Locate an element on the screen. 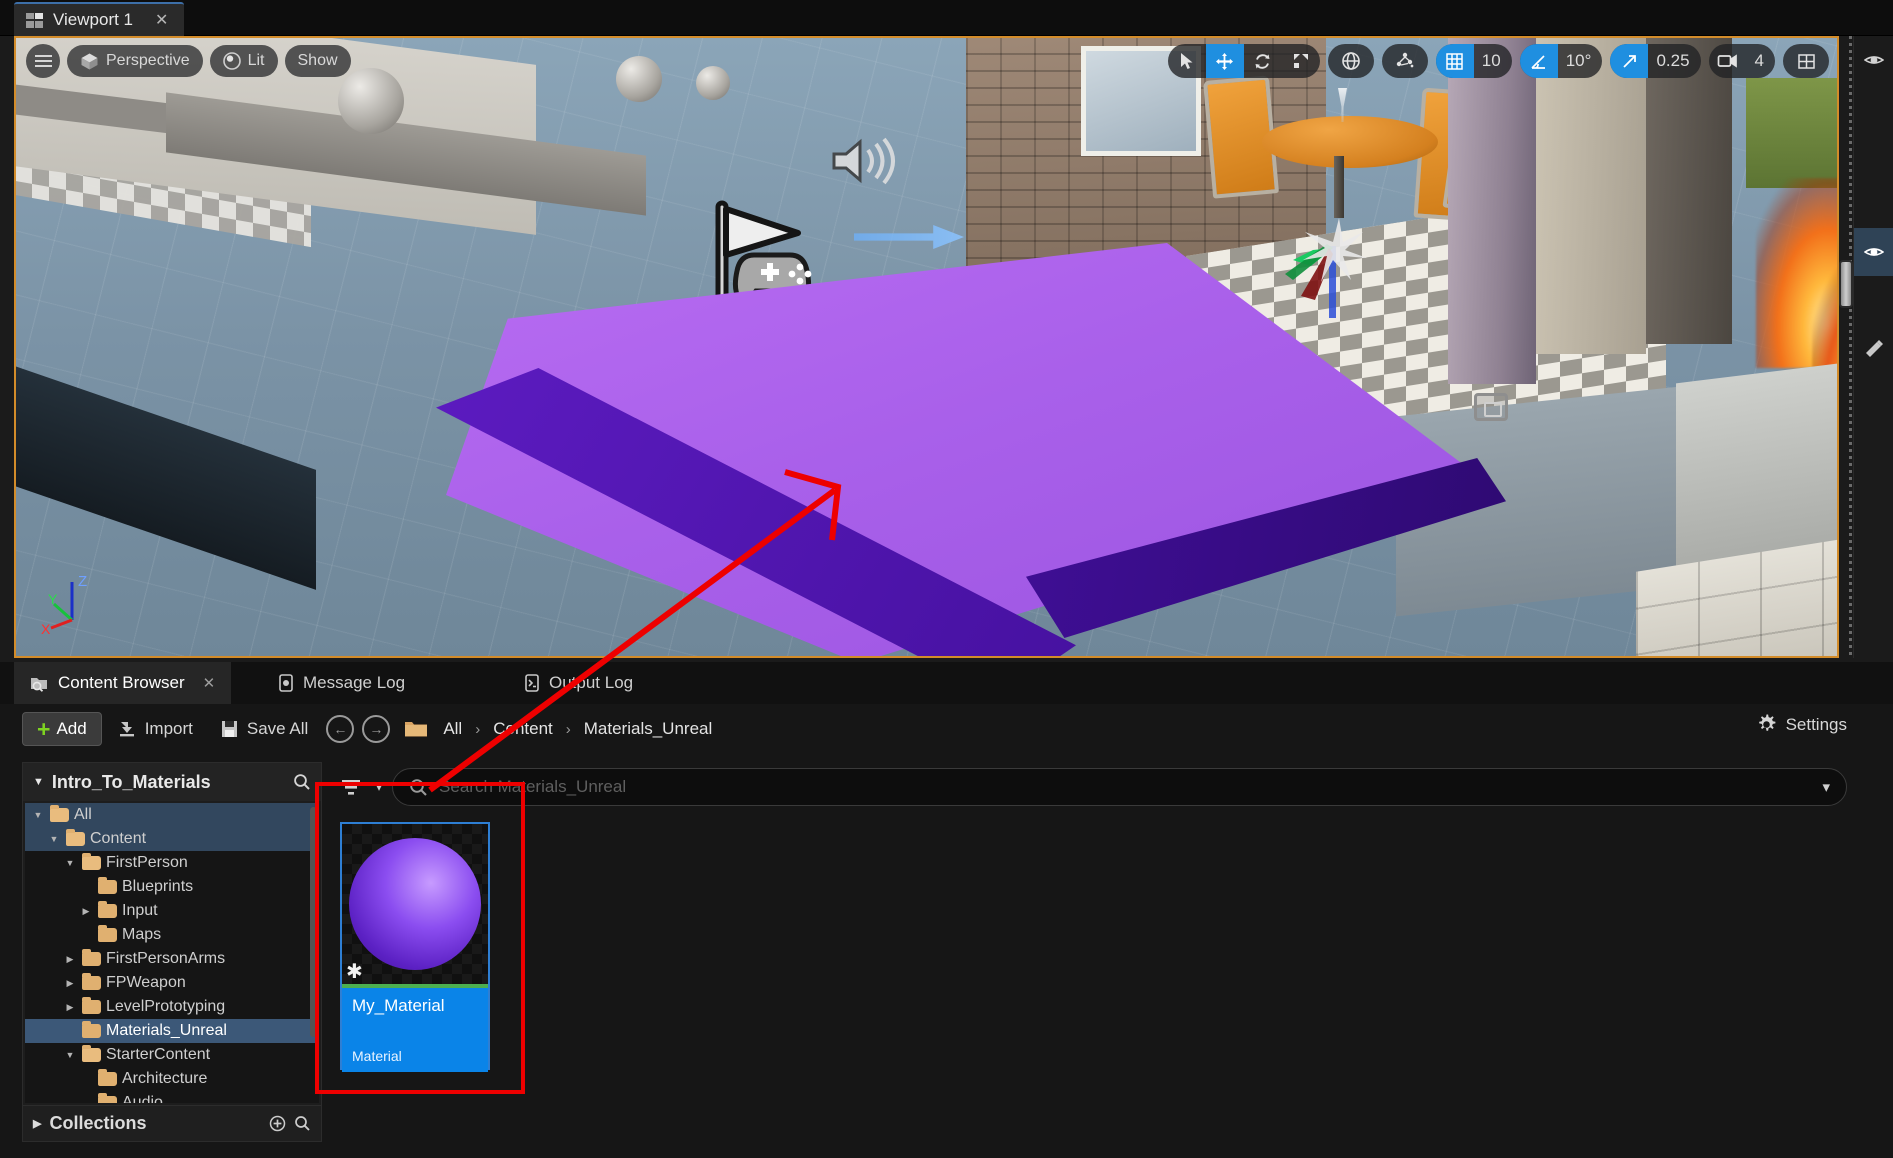 This screenshot has width=1893, height=1158. right-strip-slot-a is located at coordinates (1873, 108).